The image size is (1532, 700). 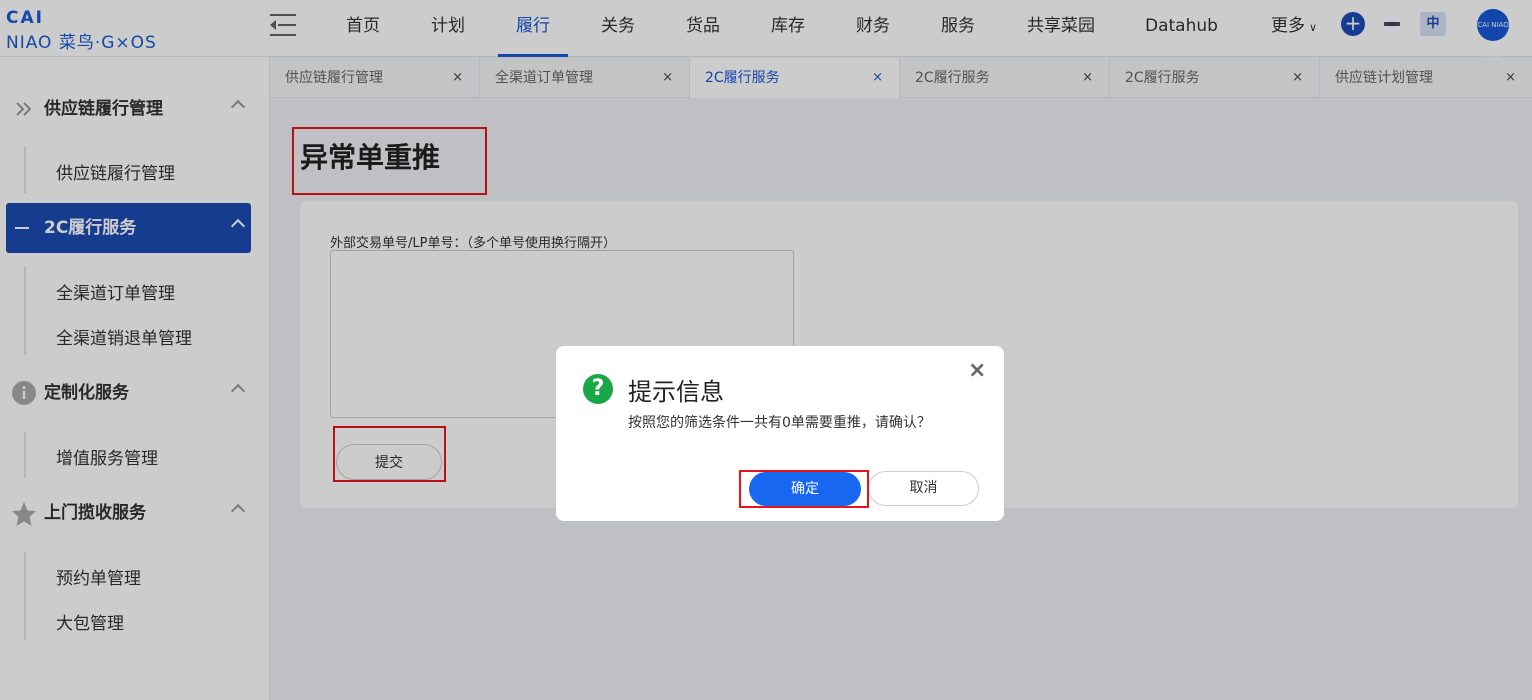 I want to click on dialog-title: 提示信息, so click(x=676, y=392).